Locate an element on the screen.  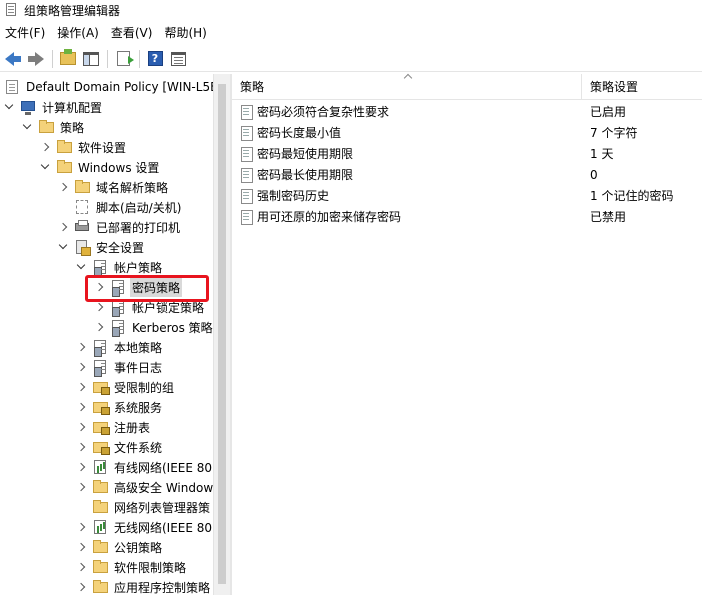
tree-node-printers: 已部署的打印机 is located at coordinates (120, 227).